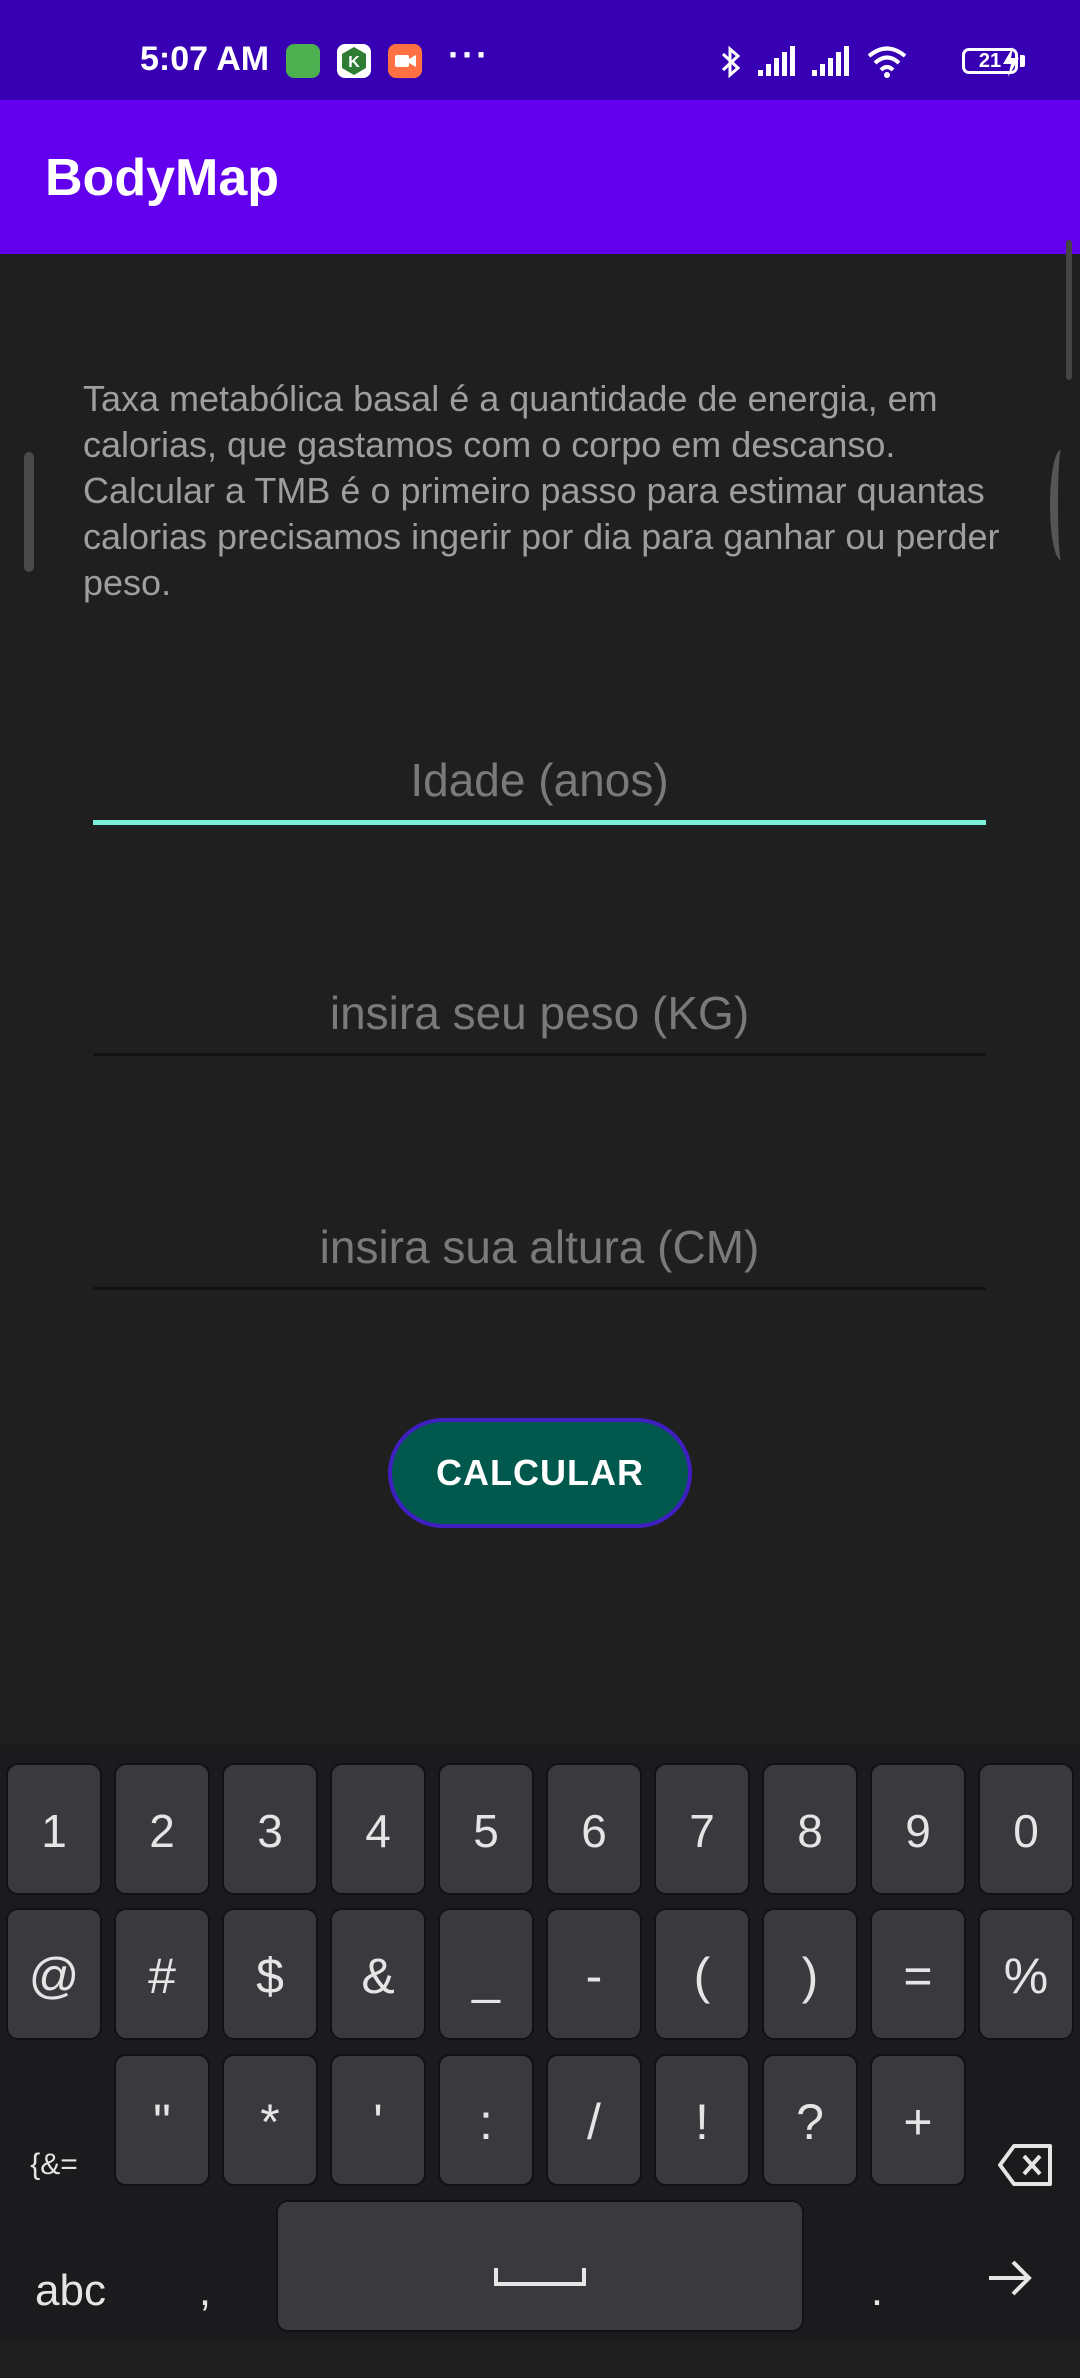  I want to click on app-bar: BodyMap, so click(540, 177).